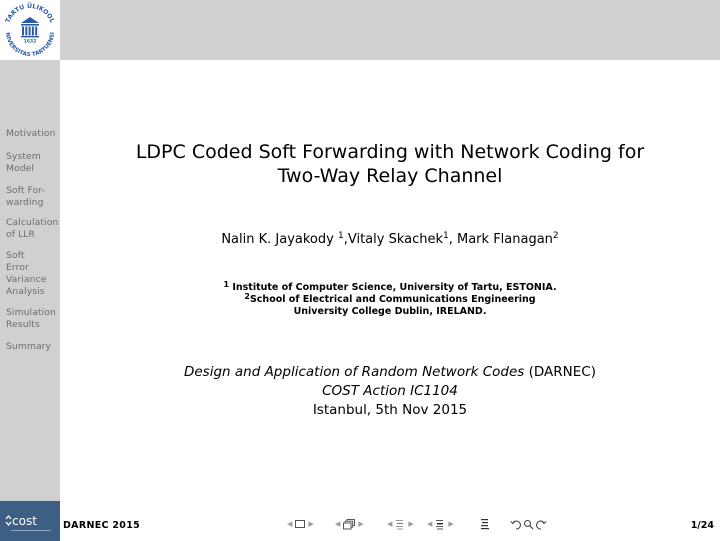 The image size is (720, 541). Describe the element at coordinates (541, 524) in the screenshot. I see `forward-icon` at that location.